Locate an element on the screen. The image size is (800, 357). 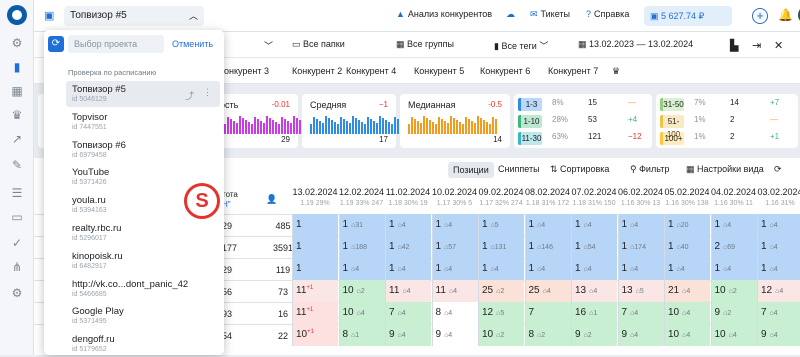
view-settings-button: ▦ Настройки вида is located at coordinates (725, 169).